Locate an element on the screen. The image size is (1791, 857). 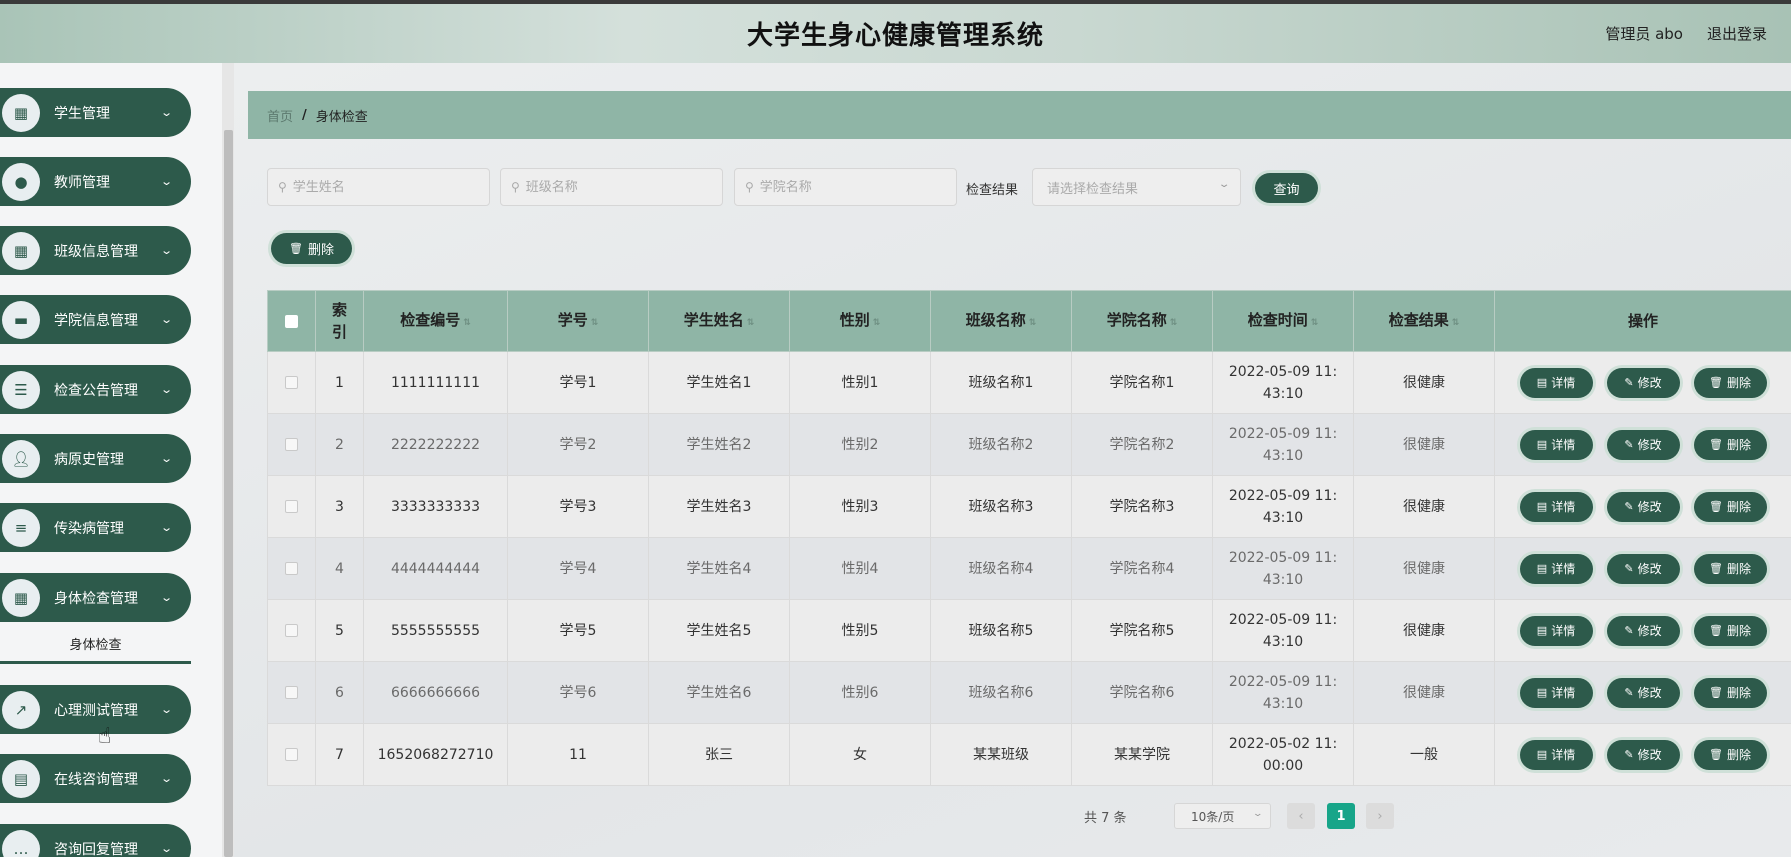
student-name-input is located at coordinates (377, 187).